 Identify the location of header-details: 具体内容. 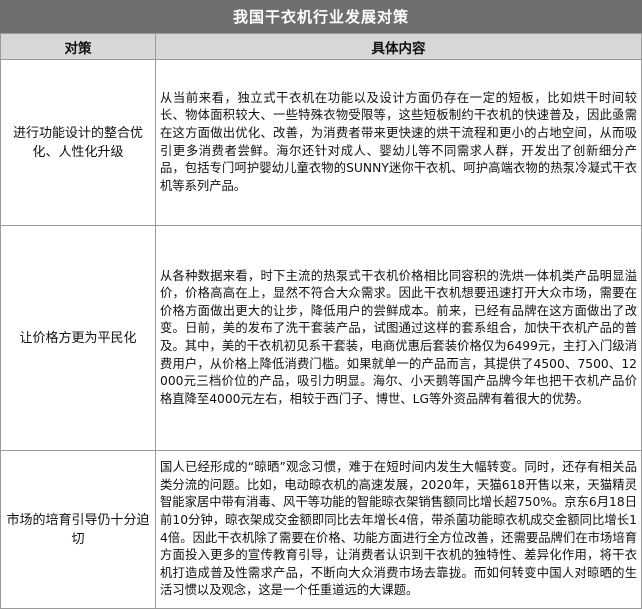
(398, 46).